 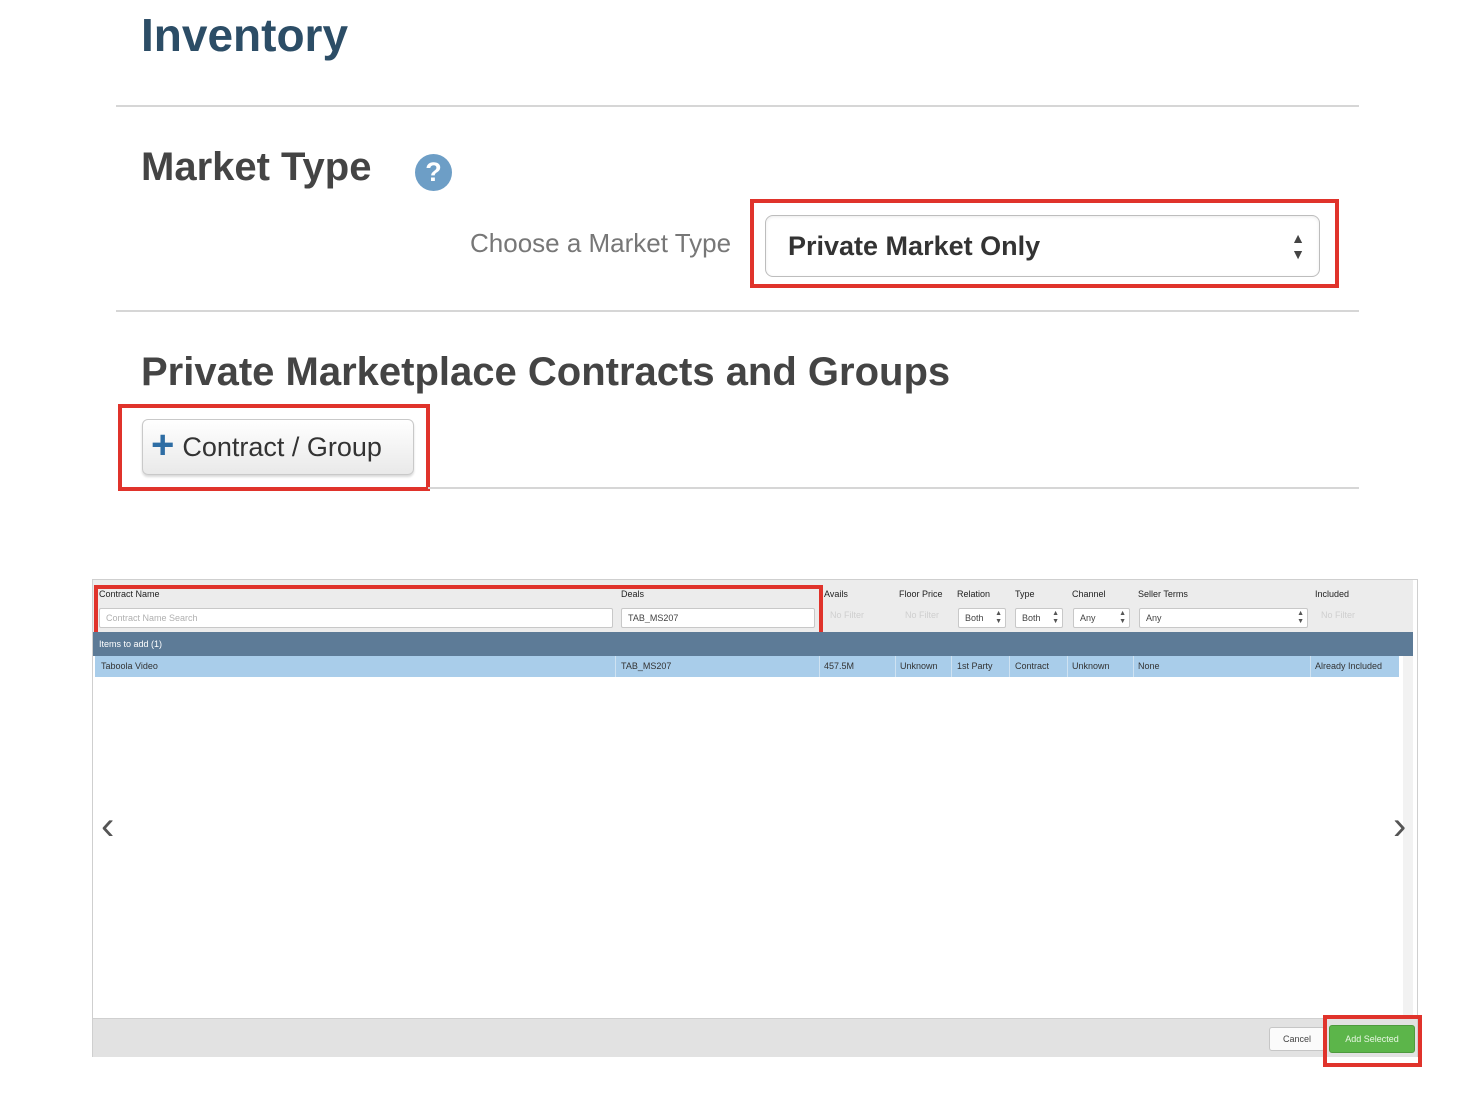 I want to click on included-filter: No Filter, so click(x=1338, y=615).